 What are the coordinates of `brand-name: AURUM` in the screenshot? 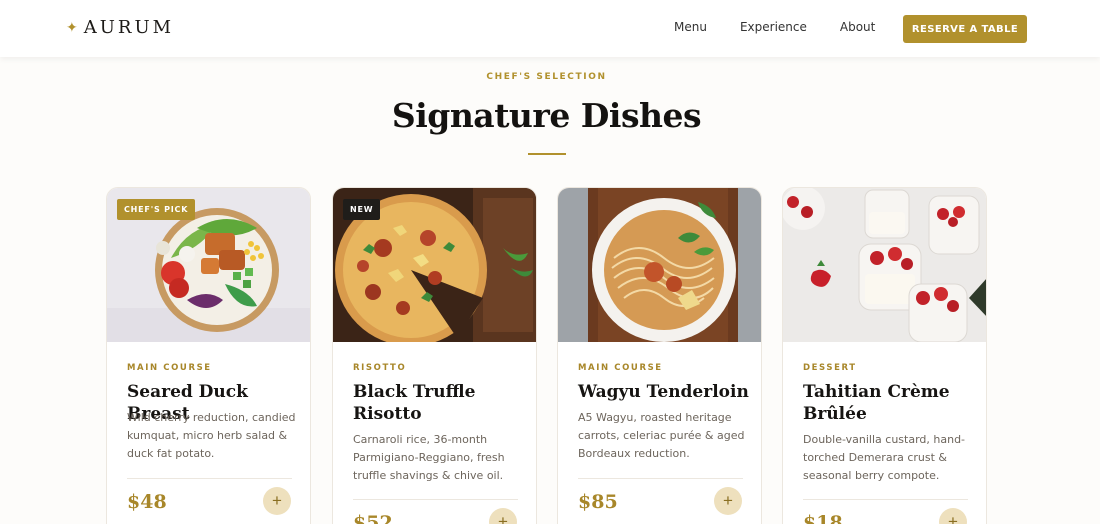 It's located at (129, 27).